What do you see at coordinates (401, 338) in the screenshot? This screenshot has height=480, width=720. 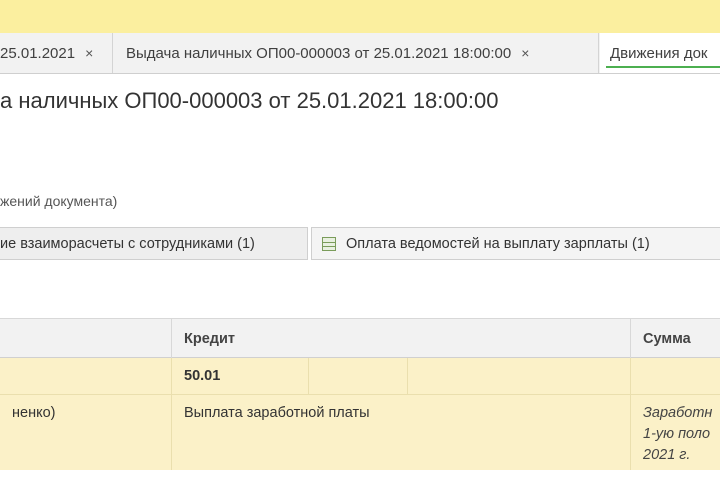 I see `column-header-credit: Кредит` at bounding box center [401, 338].